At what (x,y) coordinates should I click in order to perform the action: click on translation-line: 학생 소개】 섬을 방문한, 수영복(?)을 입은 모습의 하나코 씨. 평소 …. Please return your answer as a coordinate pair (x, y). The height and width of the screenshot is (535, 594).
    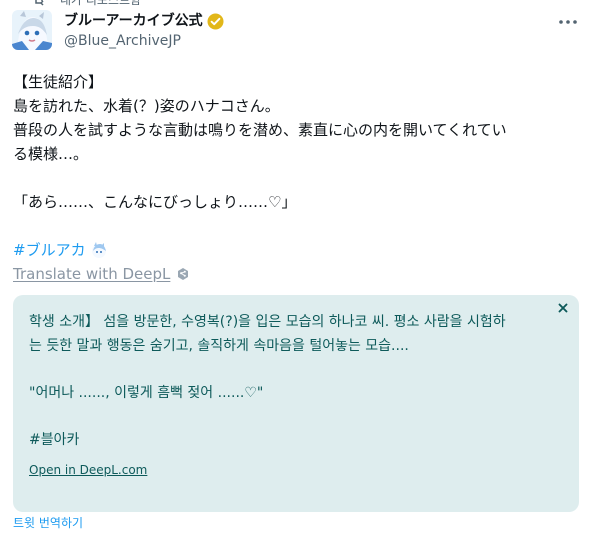
    Looking at the image, I should click on (267, 322).